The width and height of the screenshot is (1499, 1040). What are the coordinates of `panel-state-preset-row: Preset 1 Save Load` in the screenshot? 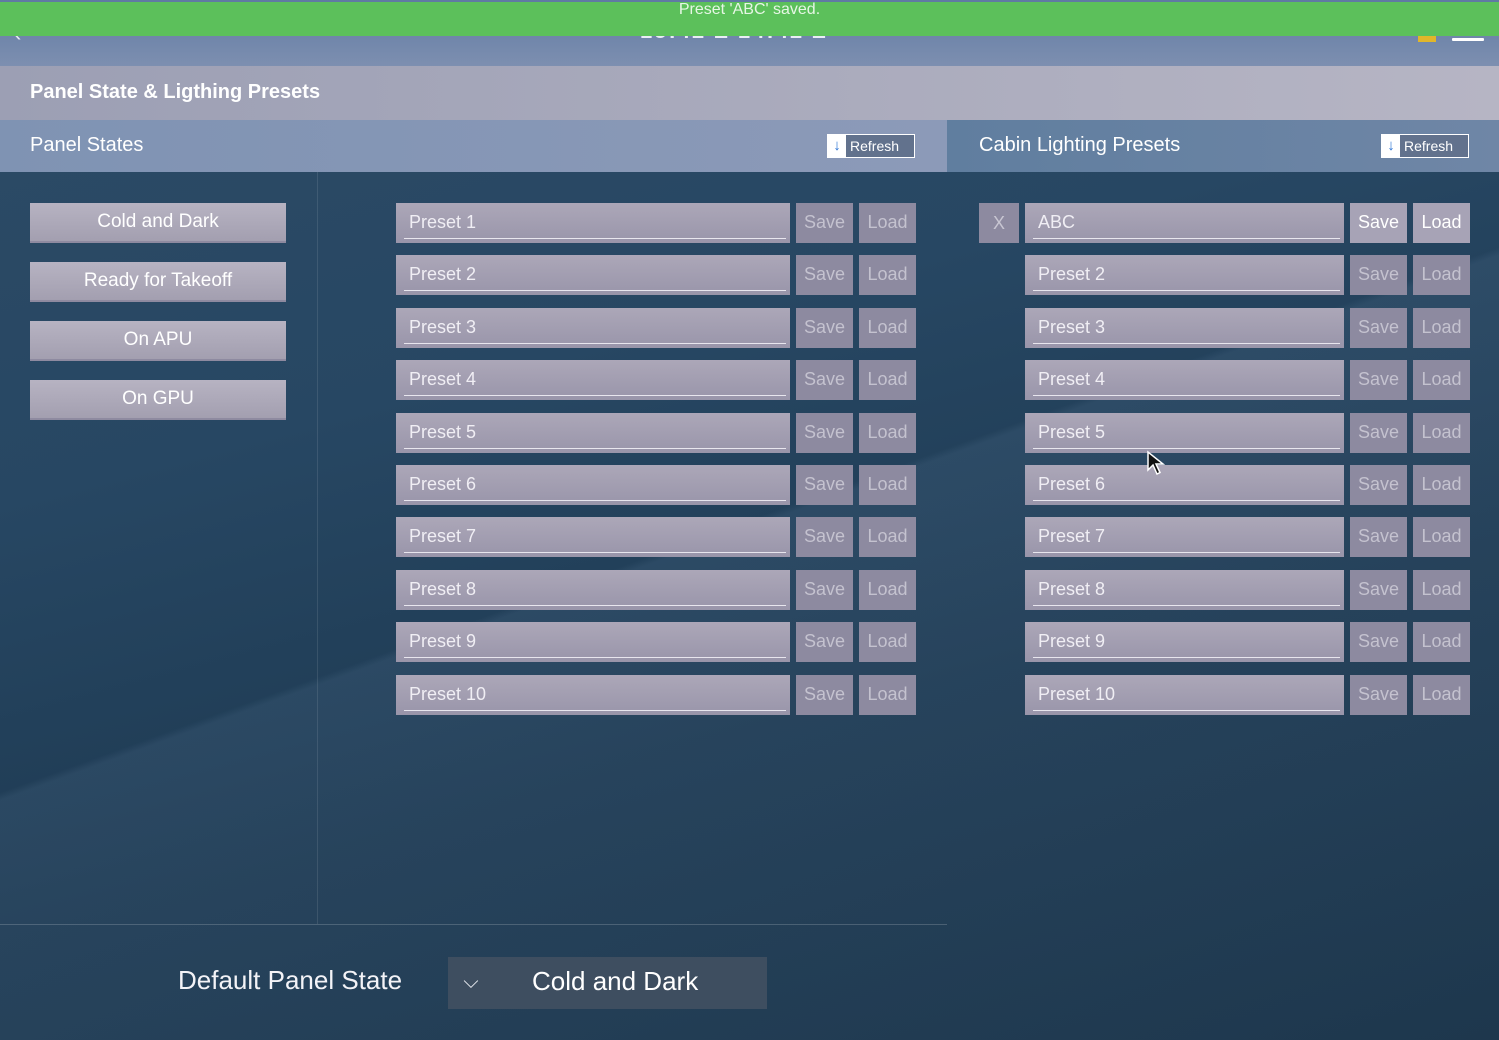 It's located at (656, 223).